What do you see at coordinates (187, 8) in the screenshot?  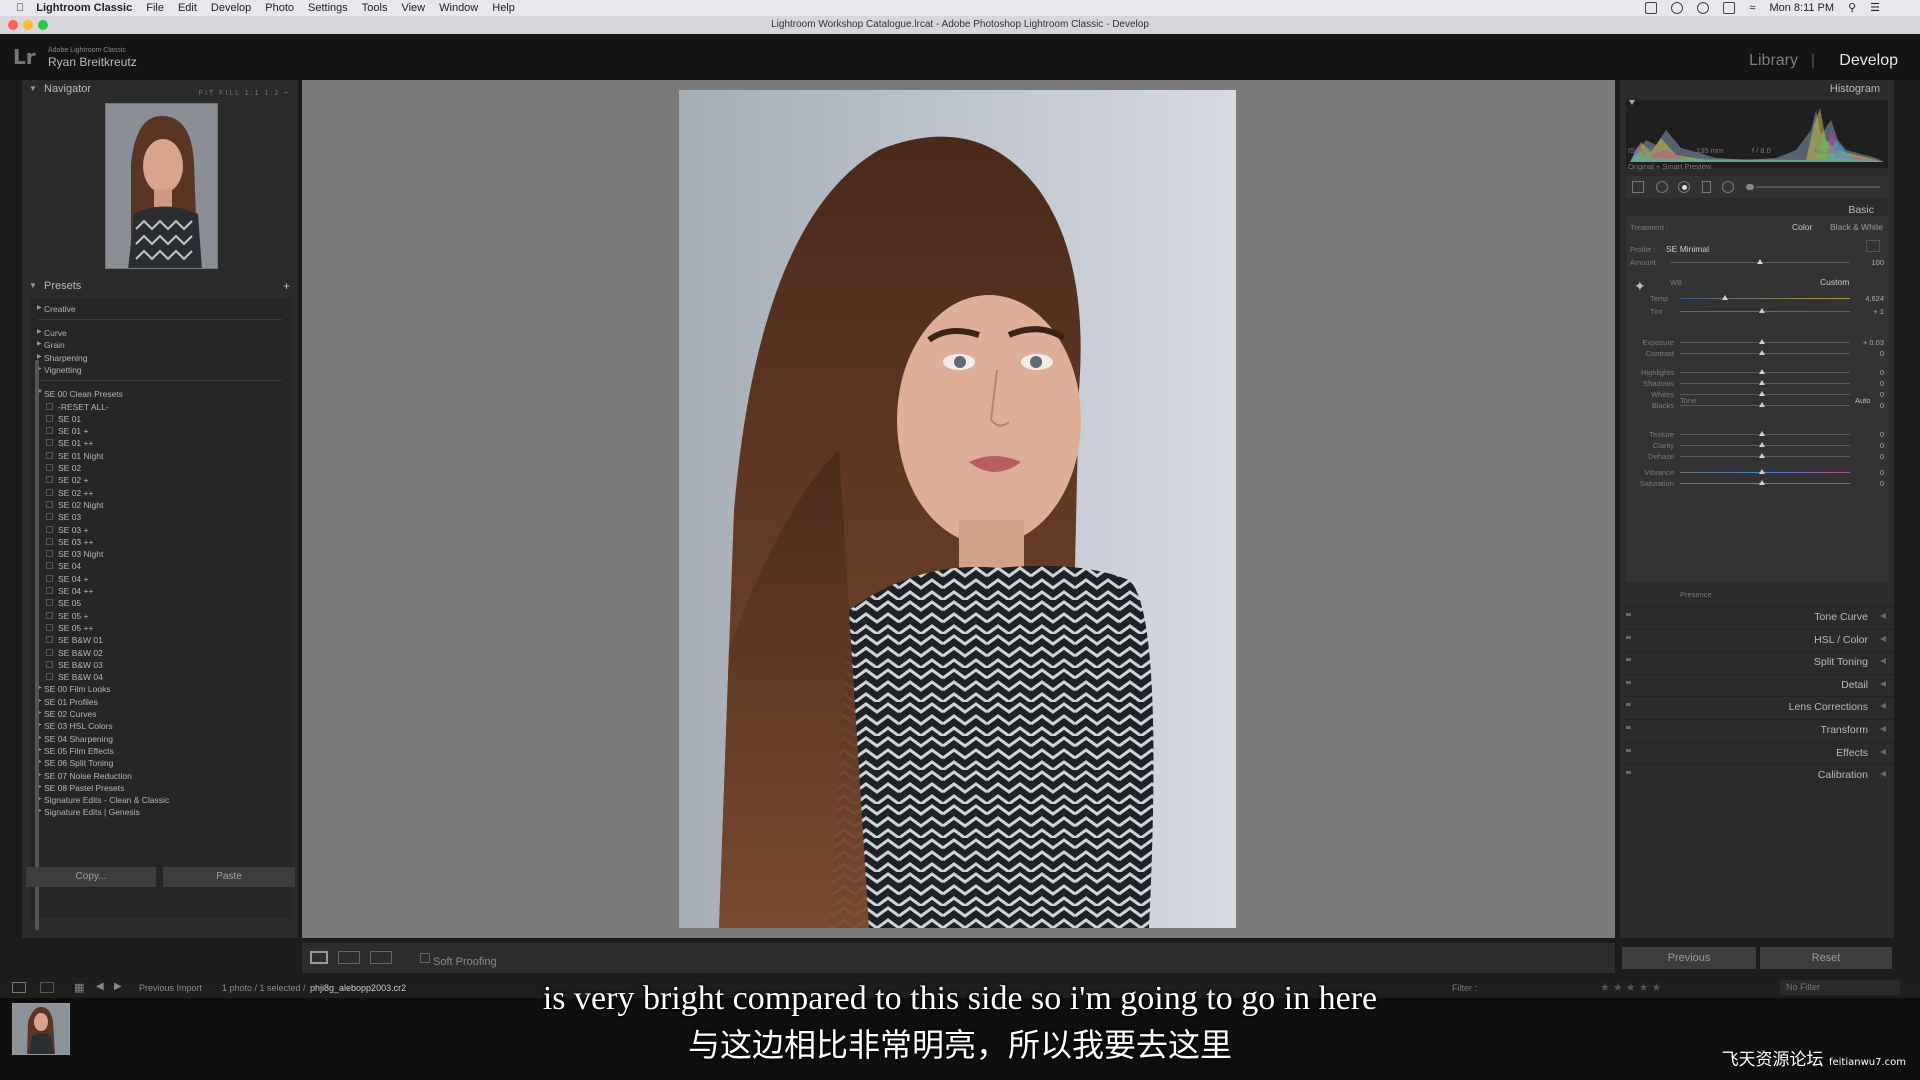 I see `menu-edit: Edit` at bounding box center [187, 8].